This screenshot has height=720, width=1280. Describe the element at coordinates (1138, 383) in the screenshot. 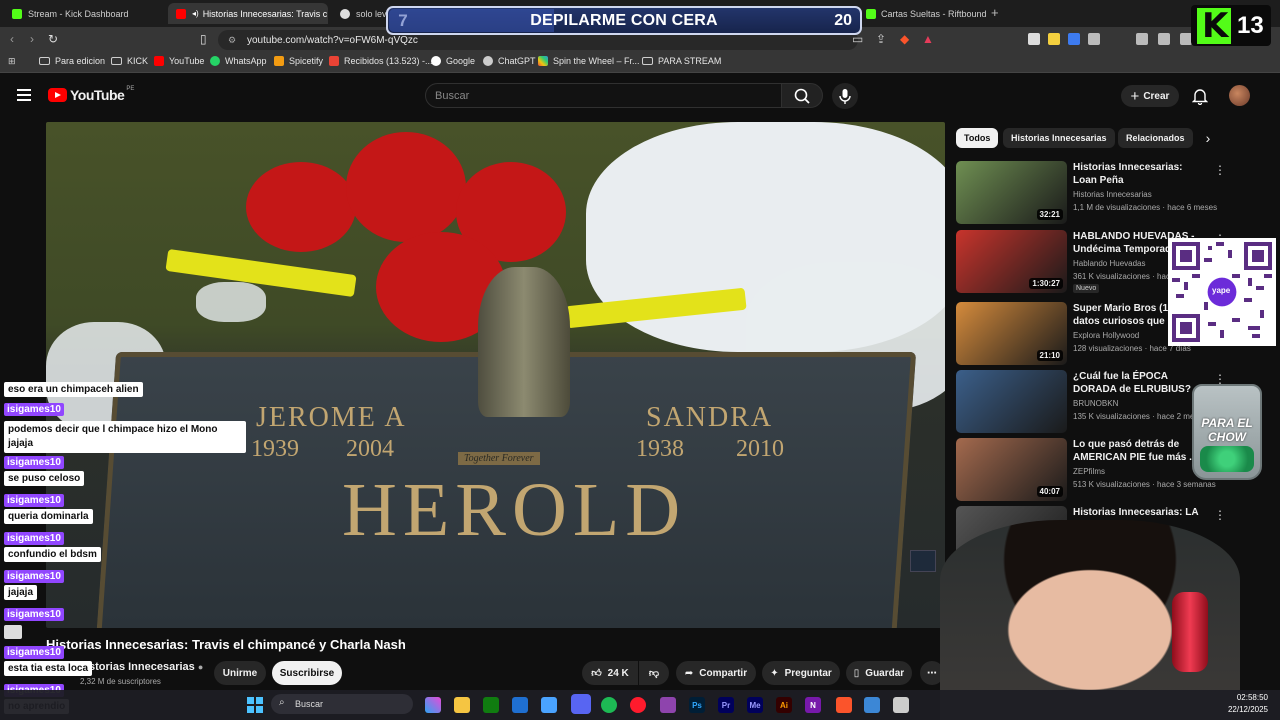

I see `recommended-title: ¿Cuál fue la ÉPOCA DORADA de ELRUBIUS?` at that location.